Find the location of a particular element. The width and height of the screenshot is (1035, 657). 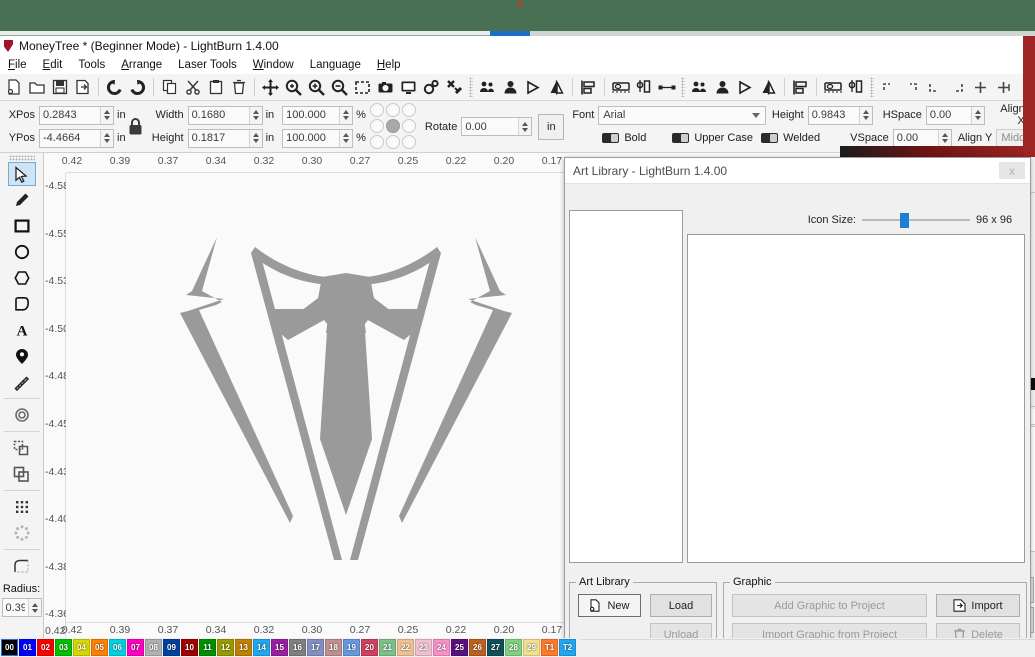

width-spin-arrows is located at coordinates (255, 115).